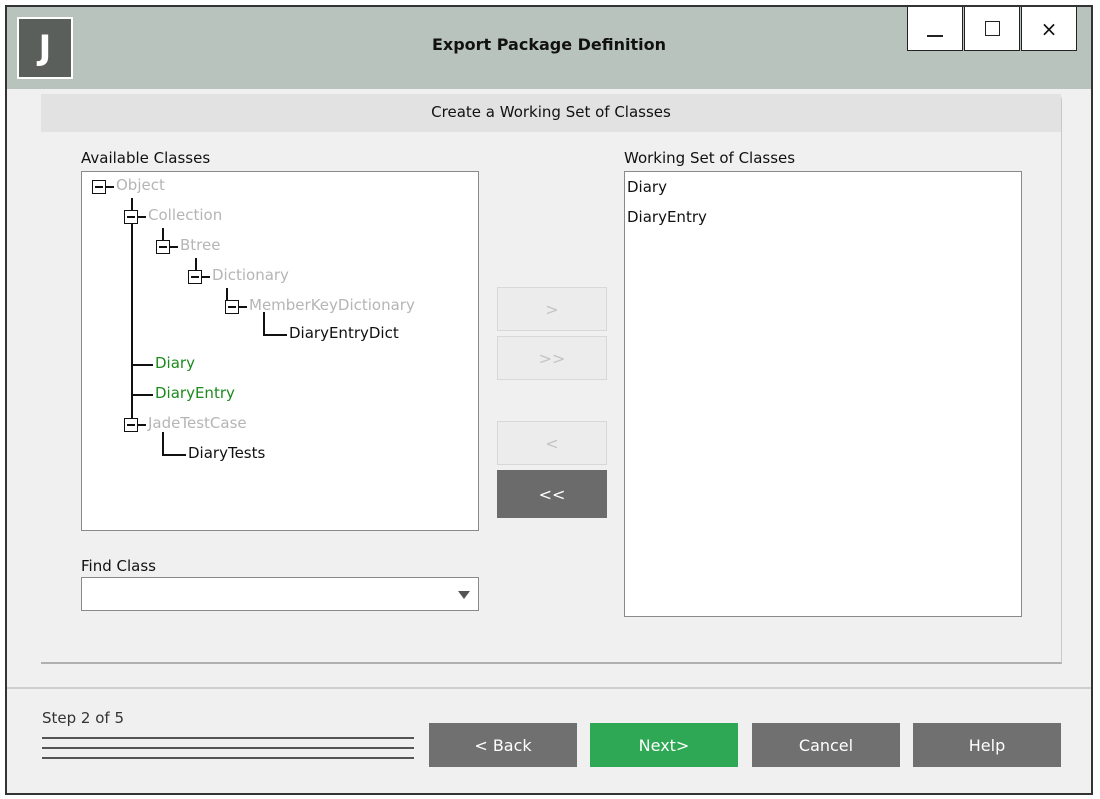 The height and width of the screenshot is (799, 1100). What do you see at coordinates (935, 29) in the screenshot?
I see `minimize-button` at bounding box center [935, 29].